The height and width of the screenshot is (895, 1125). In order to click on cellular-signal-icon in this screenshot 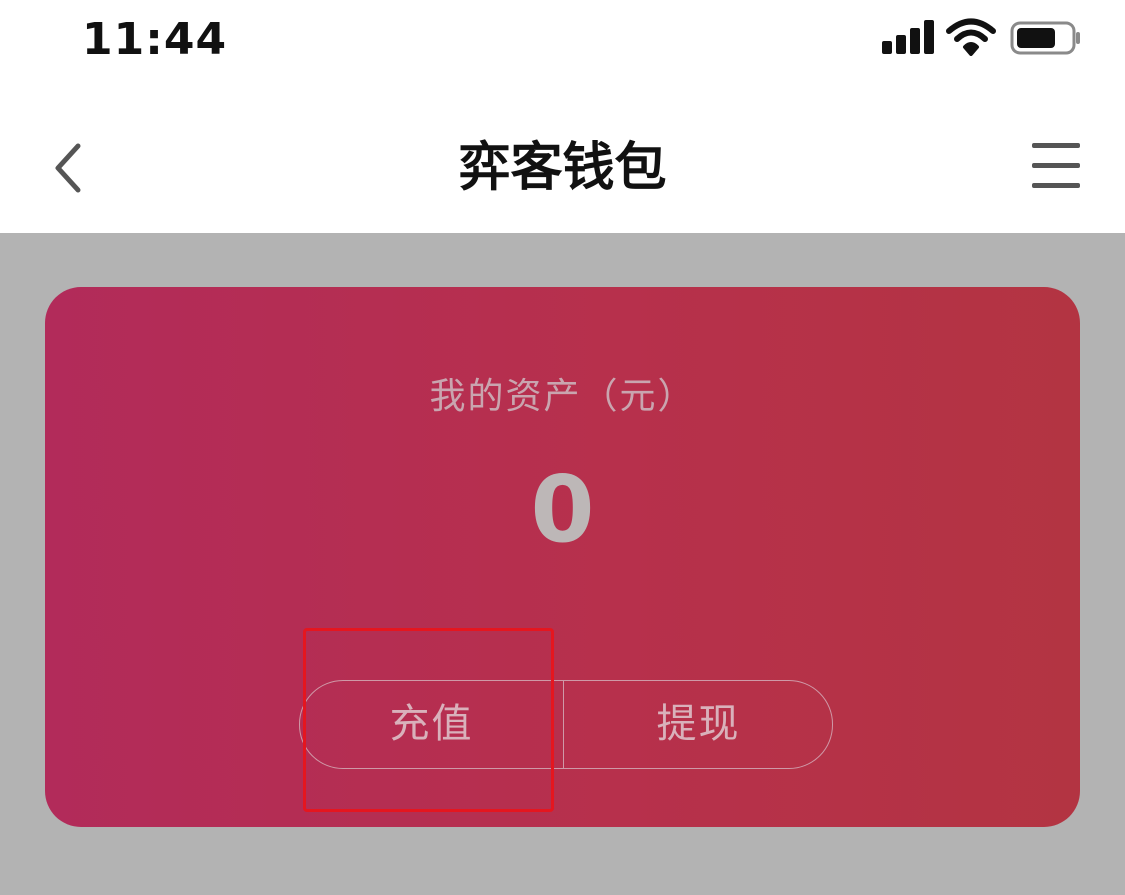, I will do `click(909, 37)`.